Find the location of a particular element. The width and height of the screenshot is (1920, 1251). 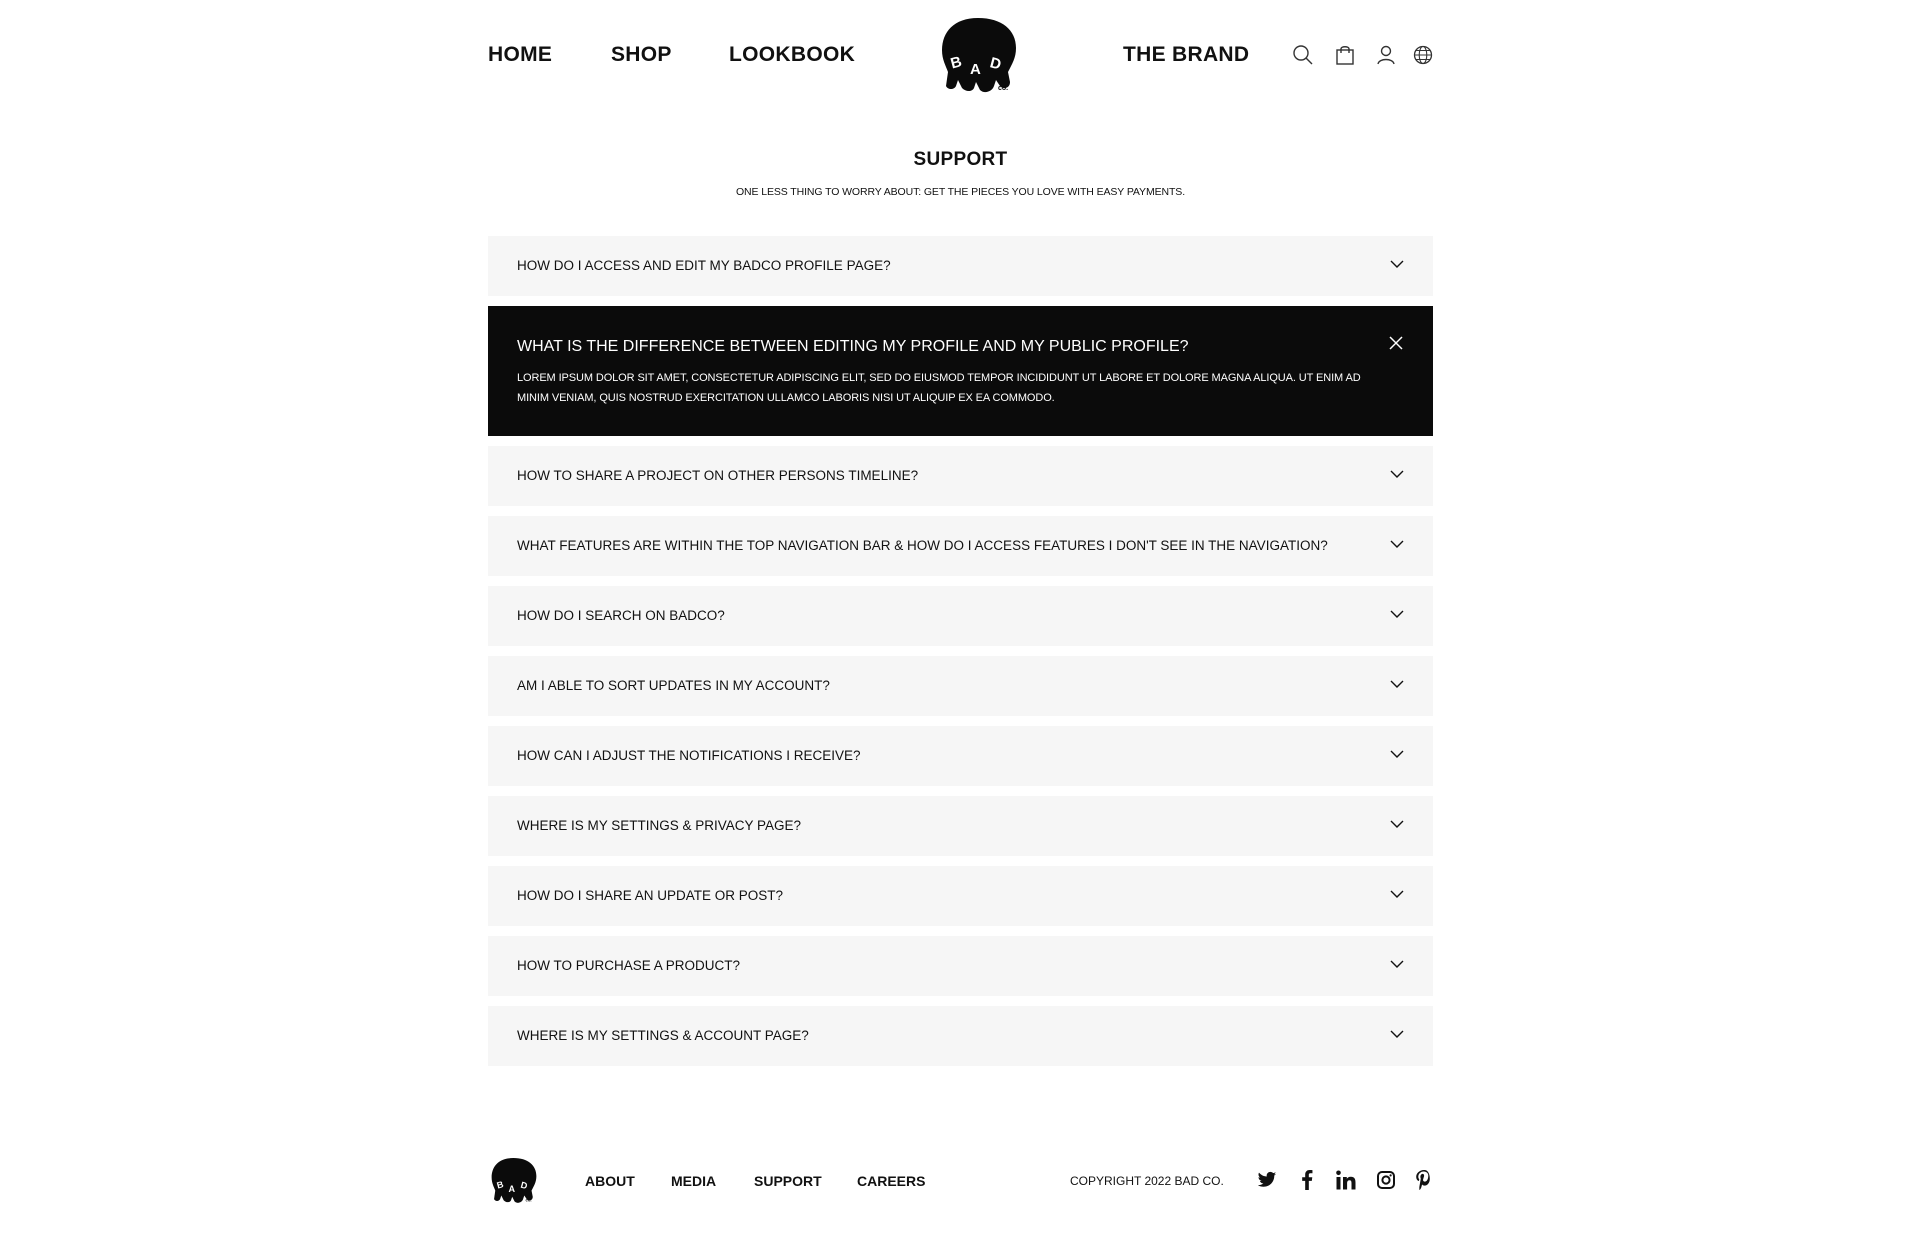

header-icons is located at coordinates (1362, 56).